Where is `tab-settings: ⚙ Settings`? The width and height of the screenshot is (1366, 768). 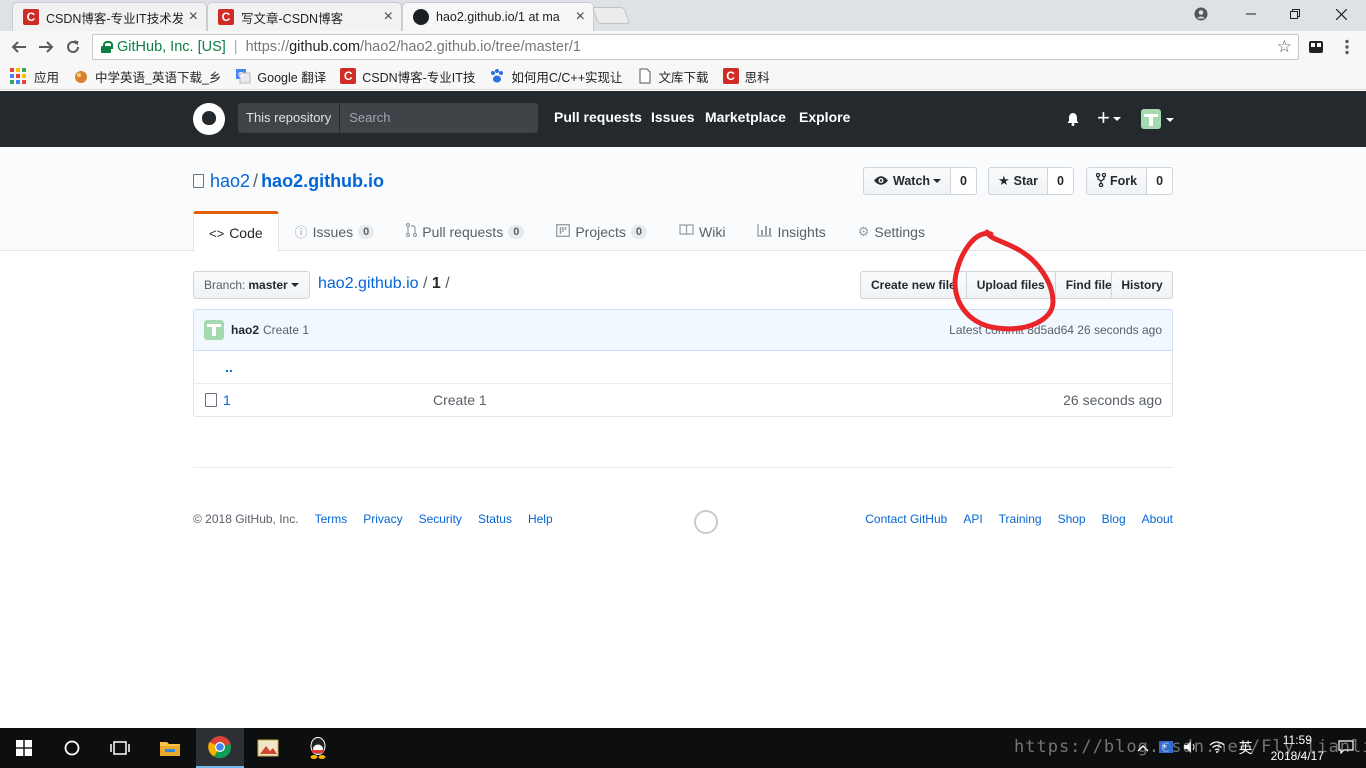
tab-settings: ⚙ Settings is located at coordinates (891, 231).